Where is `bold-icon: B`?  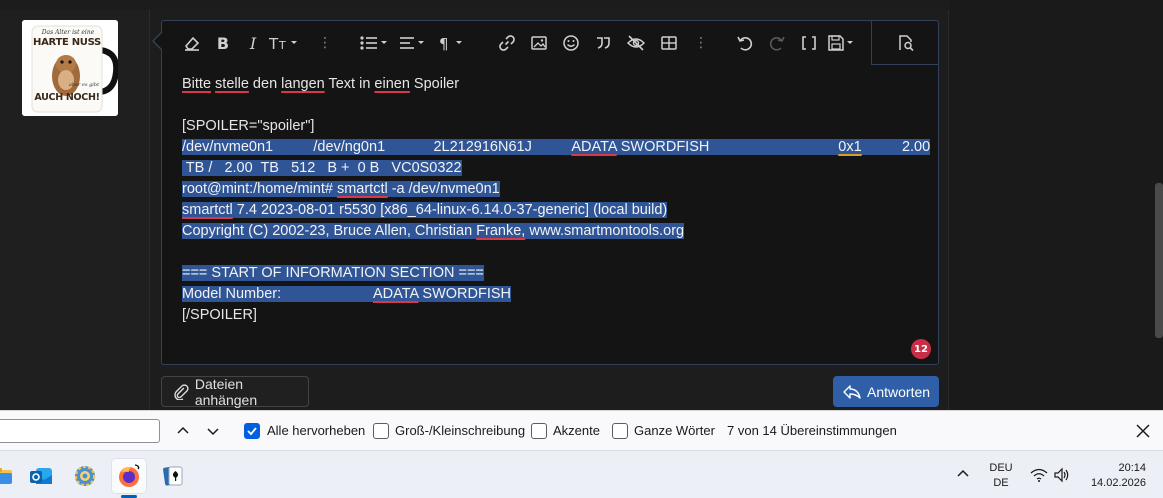 bold-icon: B is located at coordinates (223, 43).